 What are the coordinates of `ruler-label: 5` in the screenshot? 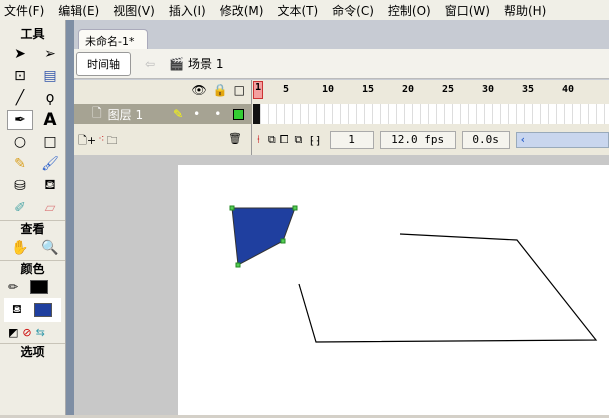 It's located at (286, 89).